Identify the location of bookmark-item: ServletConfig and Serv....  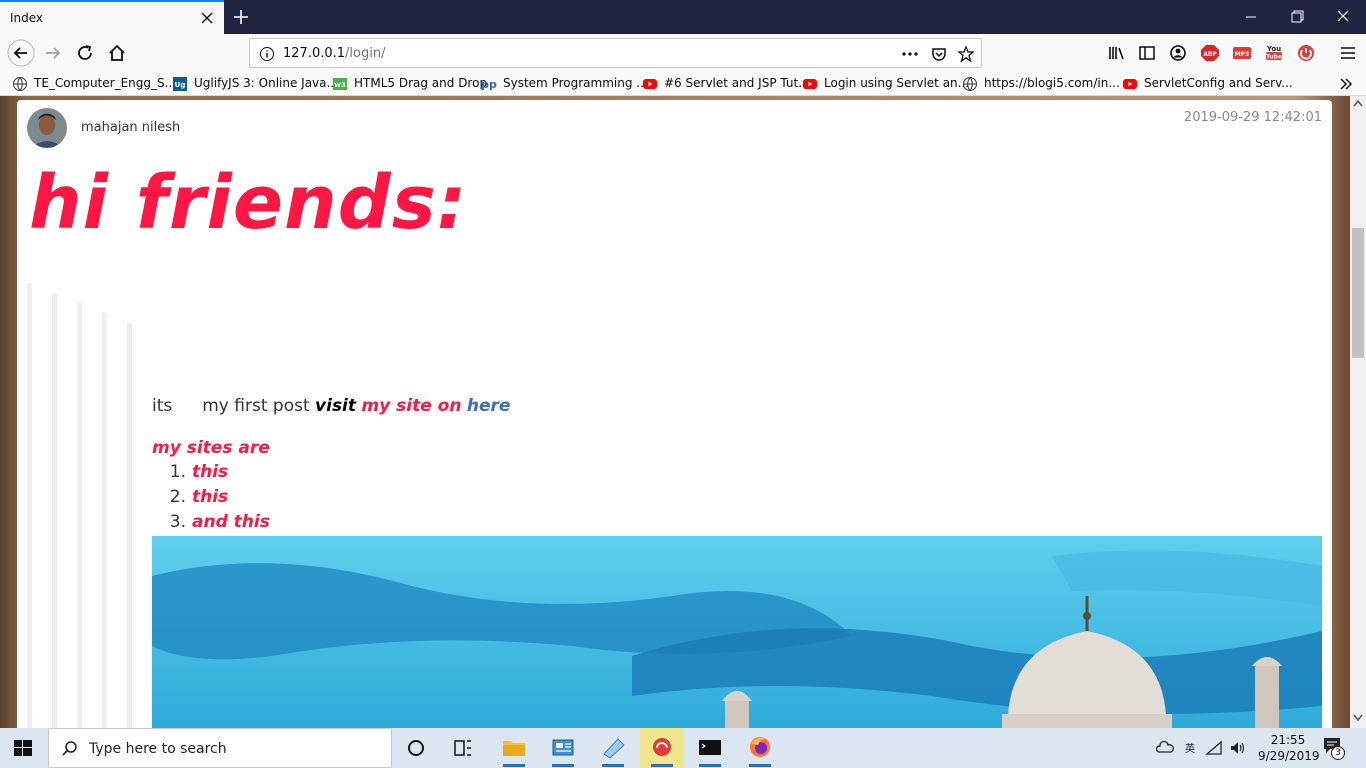
(1207, 84).